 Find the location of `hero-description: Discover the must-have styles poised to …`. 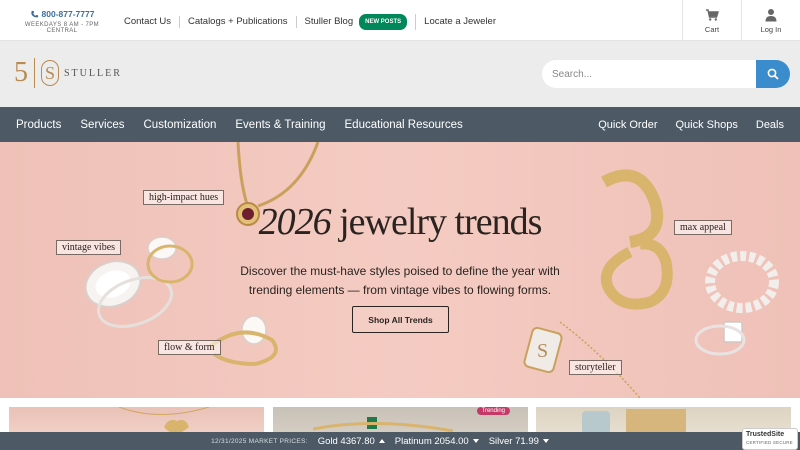

hero-description: Discover the must-have styles poised to … is located at coordinates (400, 280).